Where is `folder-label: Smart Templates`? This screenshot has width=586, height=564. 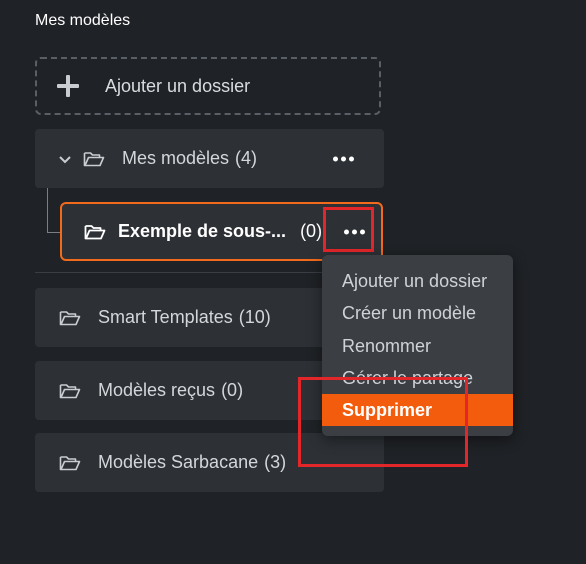 folder-label: Smart Templates is located at coordinates (165, 317).